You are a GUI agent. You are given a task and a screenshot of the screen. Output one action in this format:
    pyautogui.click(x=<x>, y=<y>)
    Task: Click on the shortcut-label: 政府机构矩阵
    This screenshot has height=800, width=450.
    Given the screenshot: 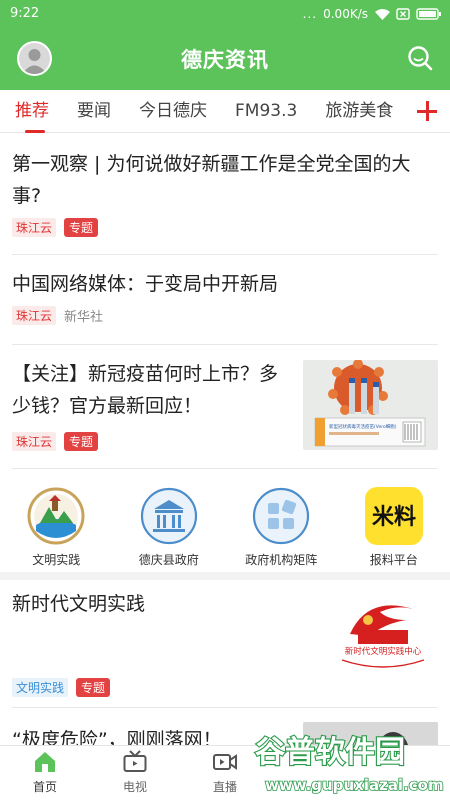 What is the action you would take?
    pyautogui.click(x=281, y=560)
    